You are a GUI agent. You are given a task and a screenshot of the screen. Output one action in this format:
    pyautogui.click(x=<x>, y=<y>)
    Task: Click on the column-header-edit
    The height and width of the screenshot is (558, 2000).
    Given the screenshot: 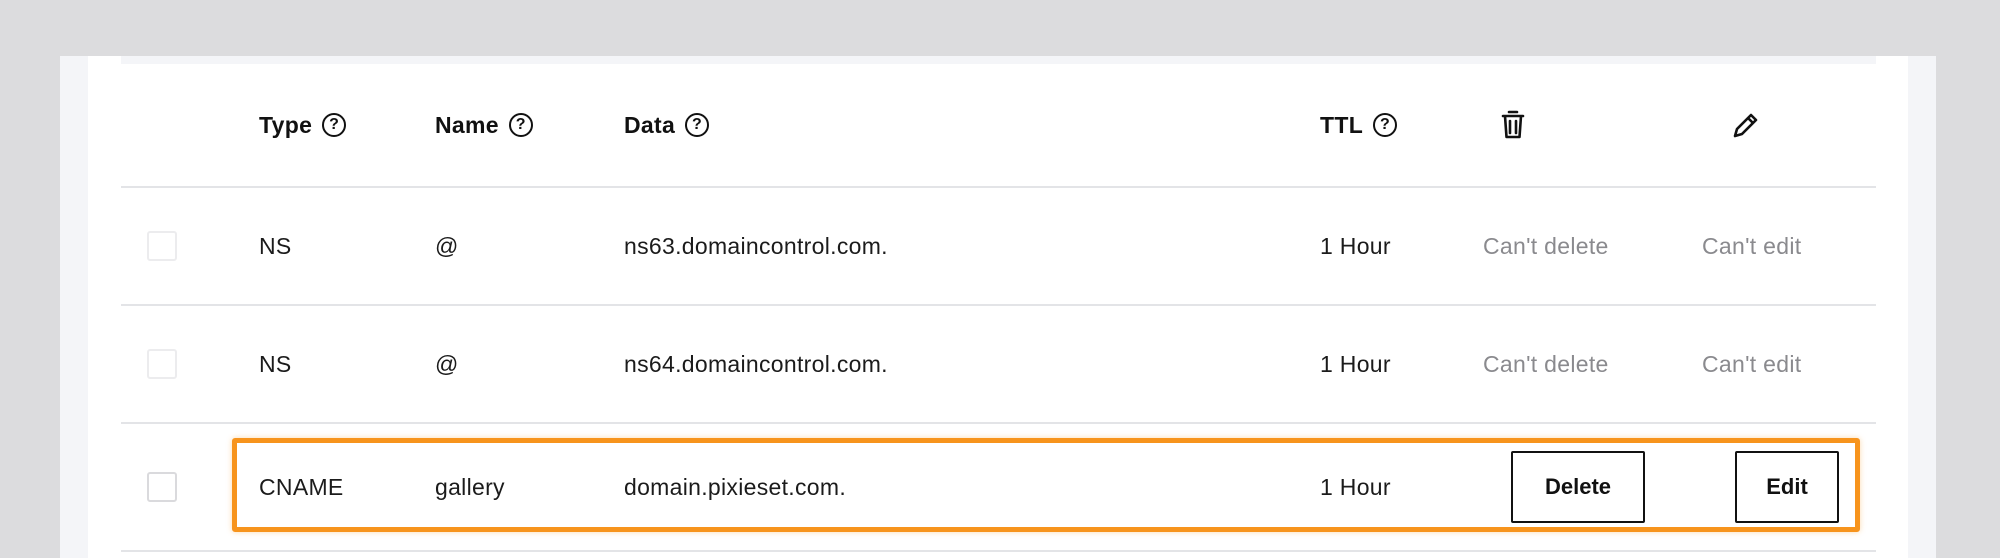 What is the action you would take?
    pyautogui.click(x=1746, y=125)
    